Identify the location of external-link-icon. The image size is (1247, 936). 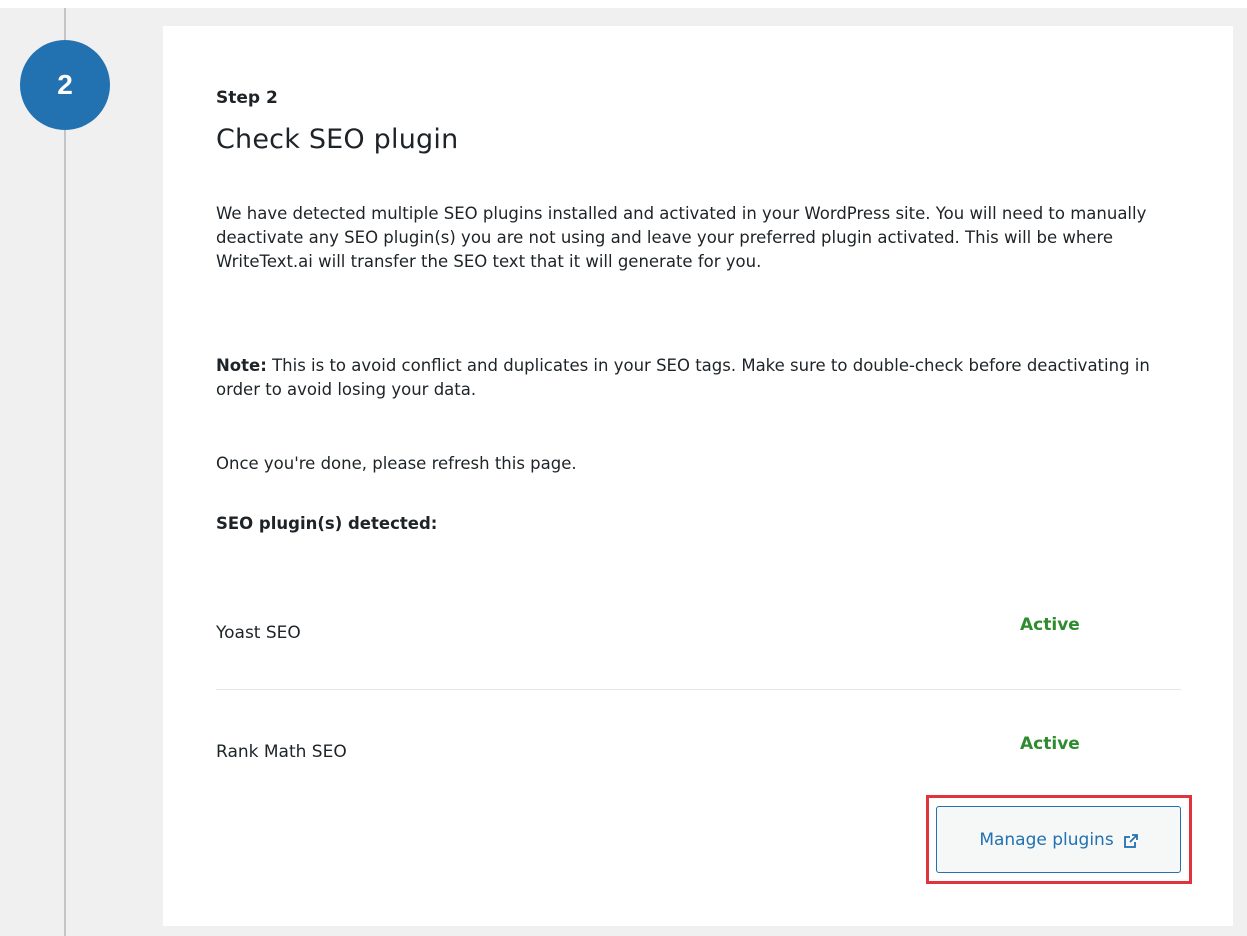
(1130, 840).